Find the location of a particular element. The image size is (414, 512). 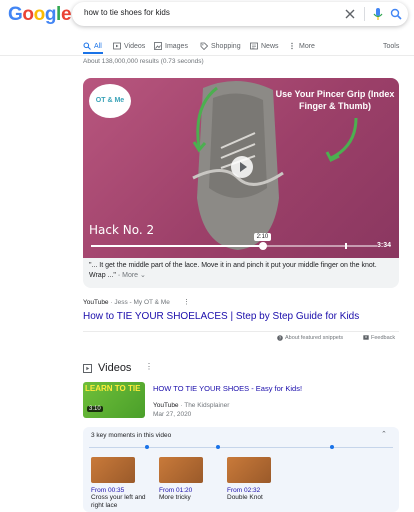

video-progress-bar: 2:10 is located at coordinates (234, 241).